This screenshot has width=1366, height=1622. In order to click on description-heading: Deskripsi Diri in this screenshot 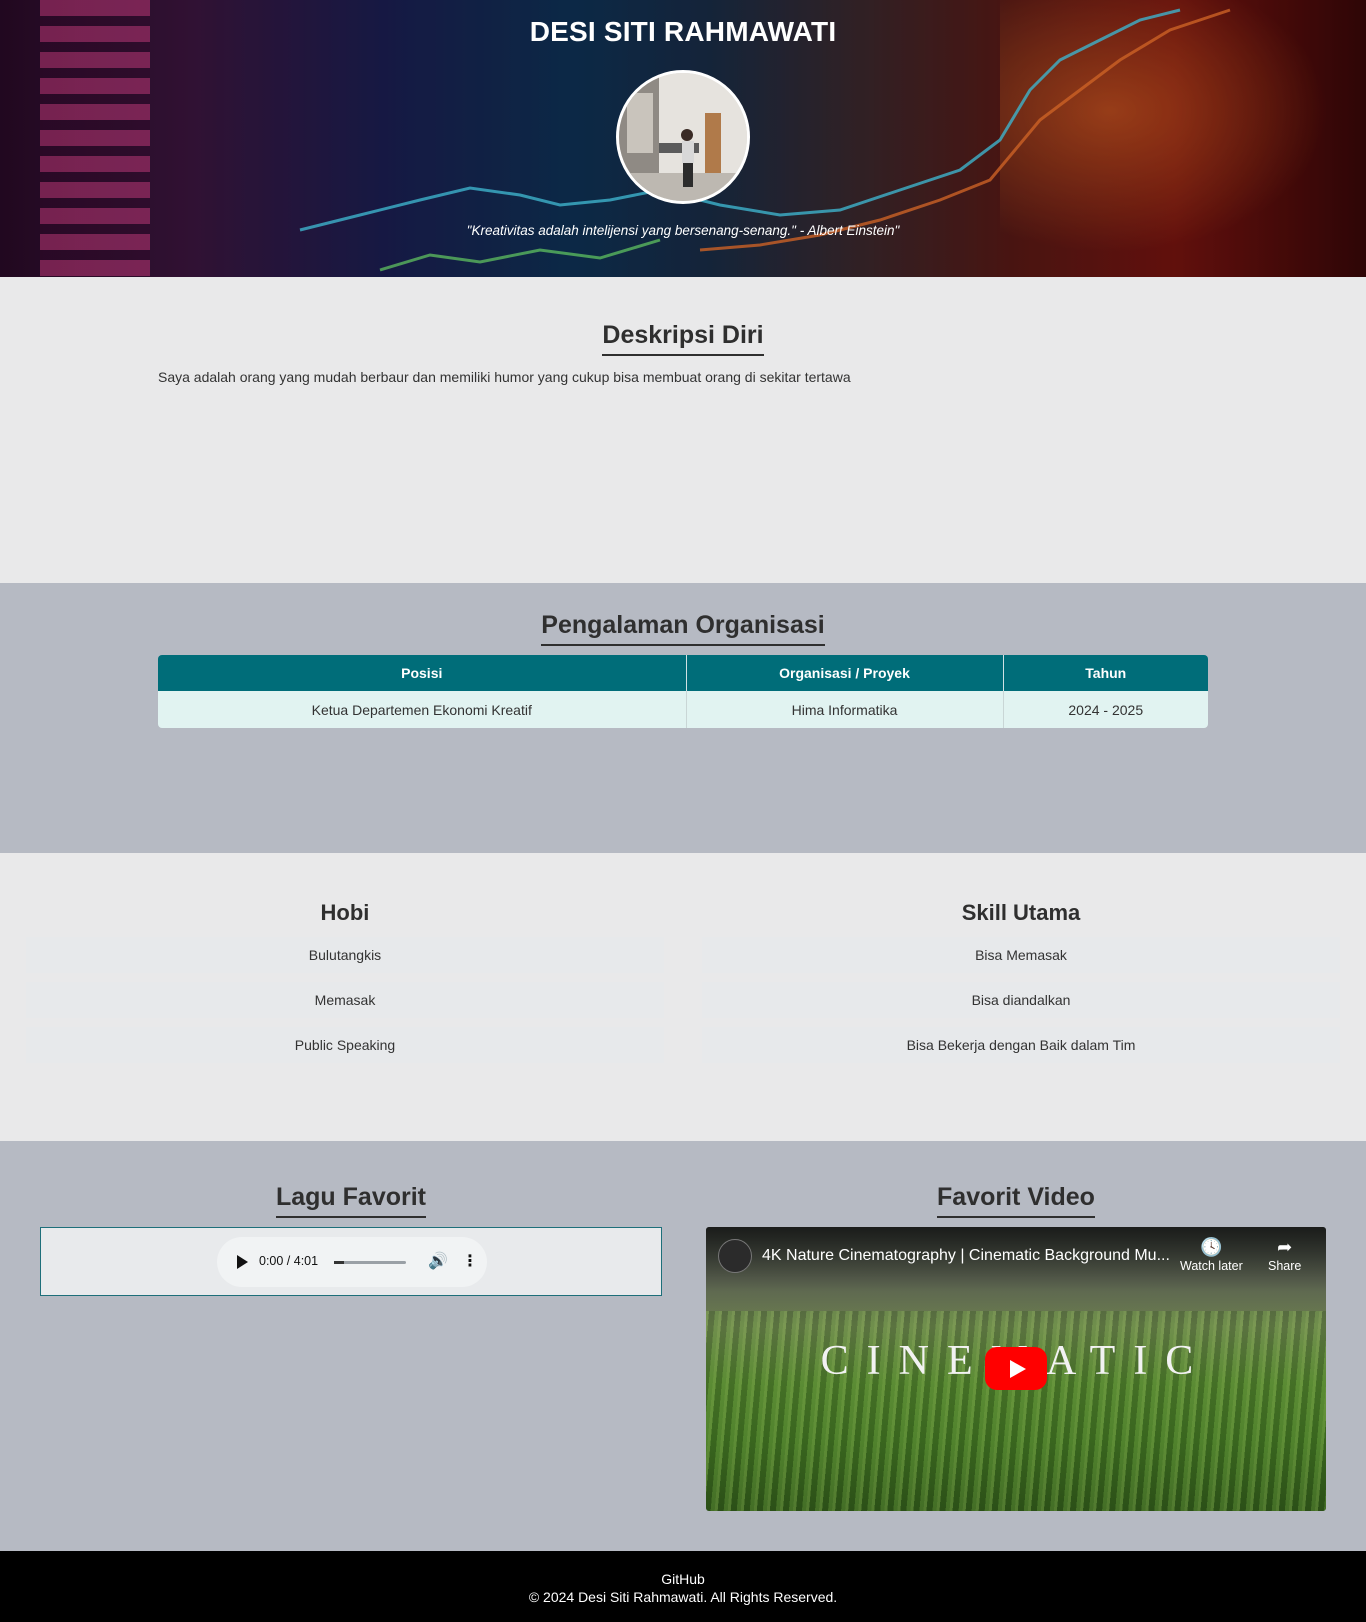, I will do `click(683, 338)`.